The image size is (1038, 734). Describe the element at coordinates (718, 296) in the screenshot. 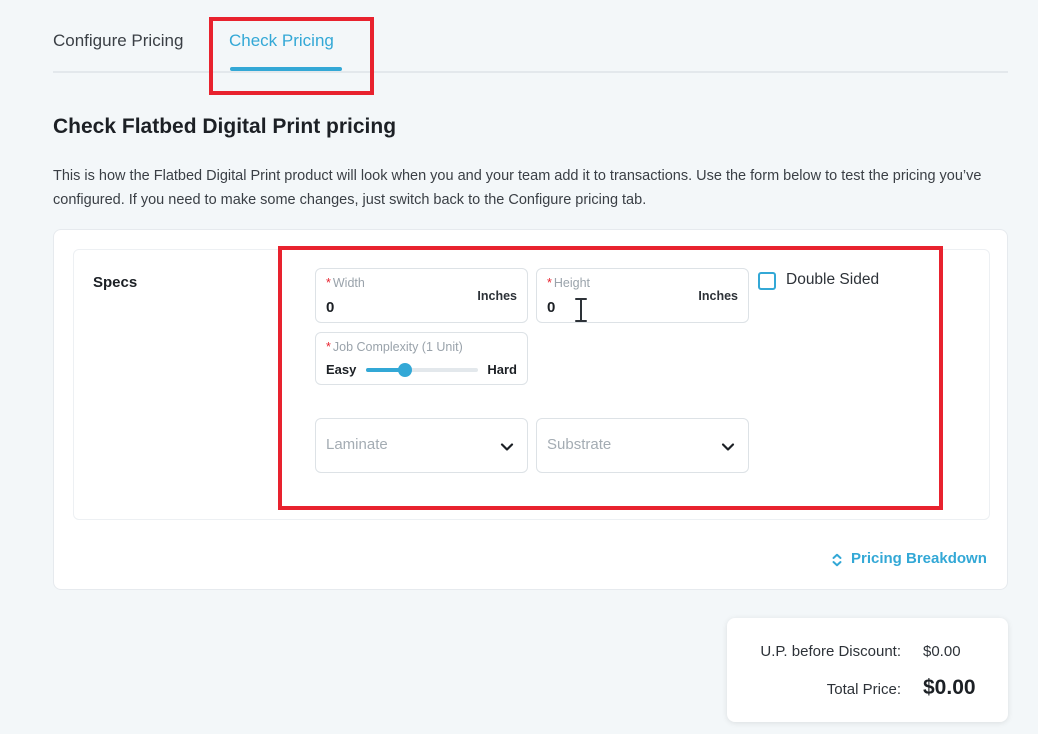

I see `height-unit: Inches` at that location.